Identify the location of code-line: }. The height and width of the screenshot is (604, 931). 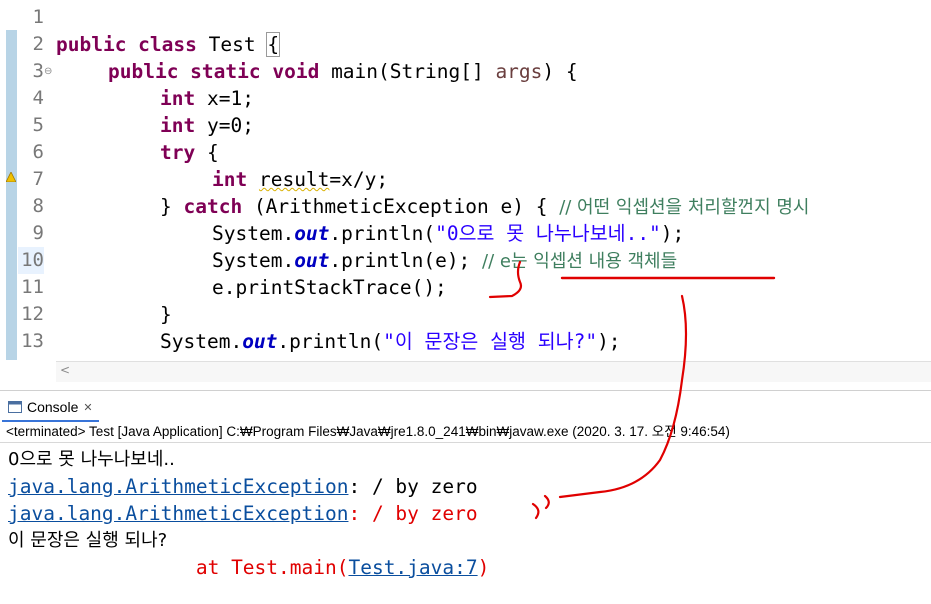
(166, 314).